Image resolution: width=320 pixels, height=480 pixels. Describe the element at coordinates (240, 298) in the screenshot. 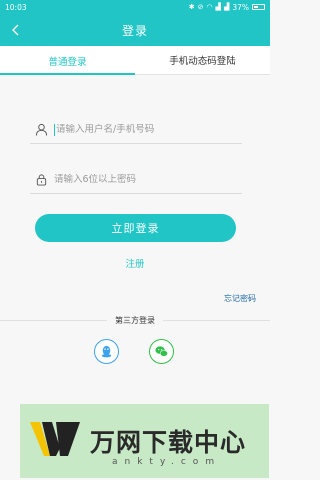

I see `forgot-password-link: 忘记密码` at that location.